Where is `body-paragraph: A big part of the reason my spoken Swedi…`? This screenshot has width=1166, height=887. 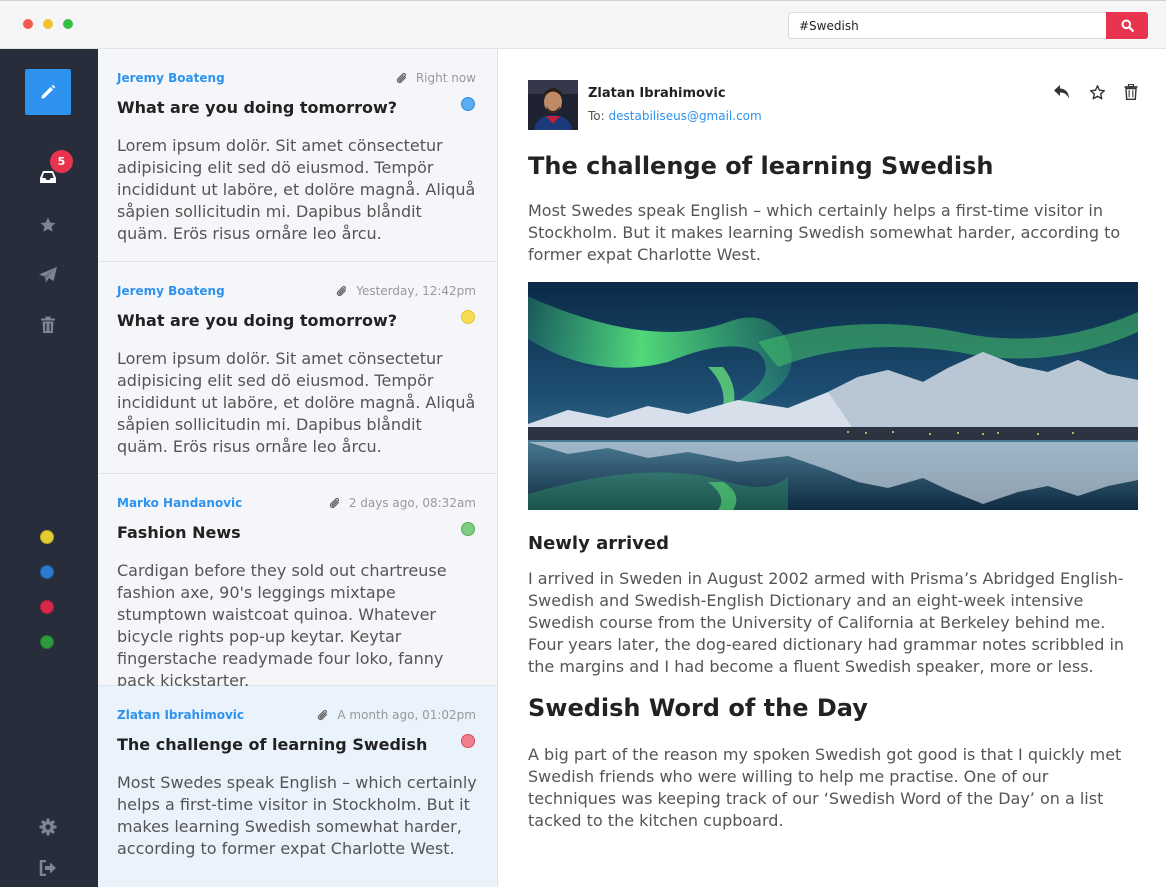 body-paragraph: A big part of the reason my spoken Swedi… is located at coordinates (825, 787).